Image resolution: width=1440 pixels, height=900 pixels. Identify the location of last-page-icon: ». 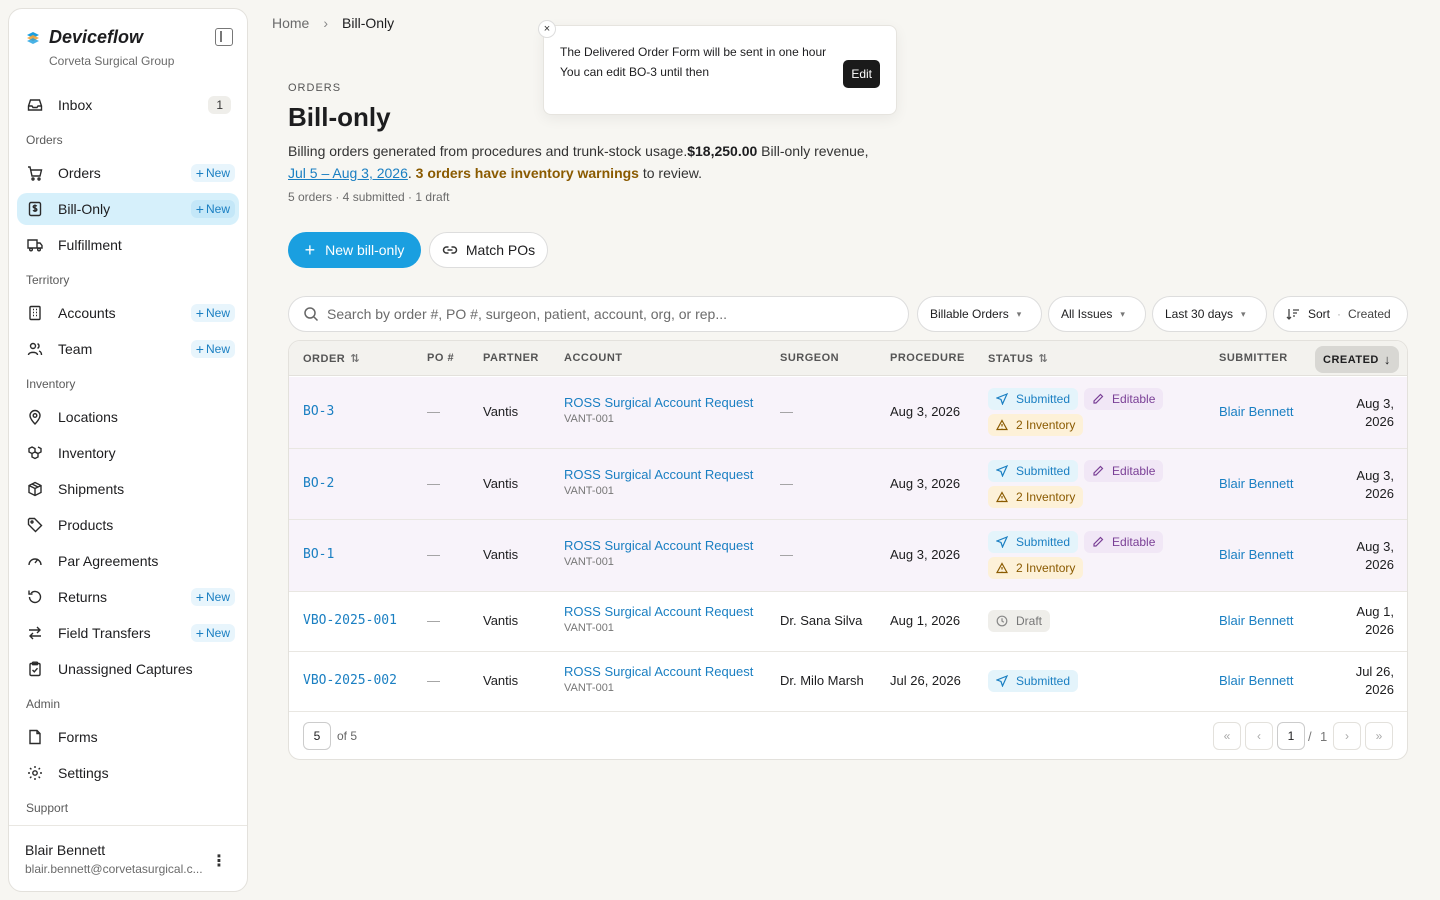
(1379, 736).